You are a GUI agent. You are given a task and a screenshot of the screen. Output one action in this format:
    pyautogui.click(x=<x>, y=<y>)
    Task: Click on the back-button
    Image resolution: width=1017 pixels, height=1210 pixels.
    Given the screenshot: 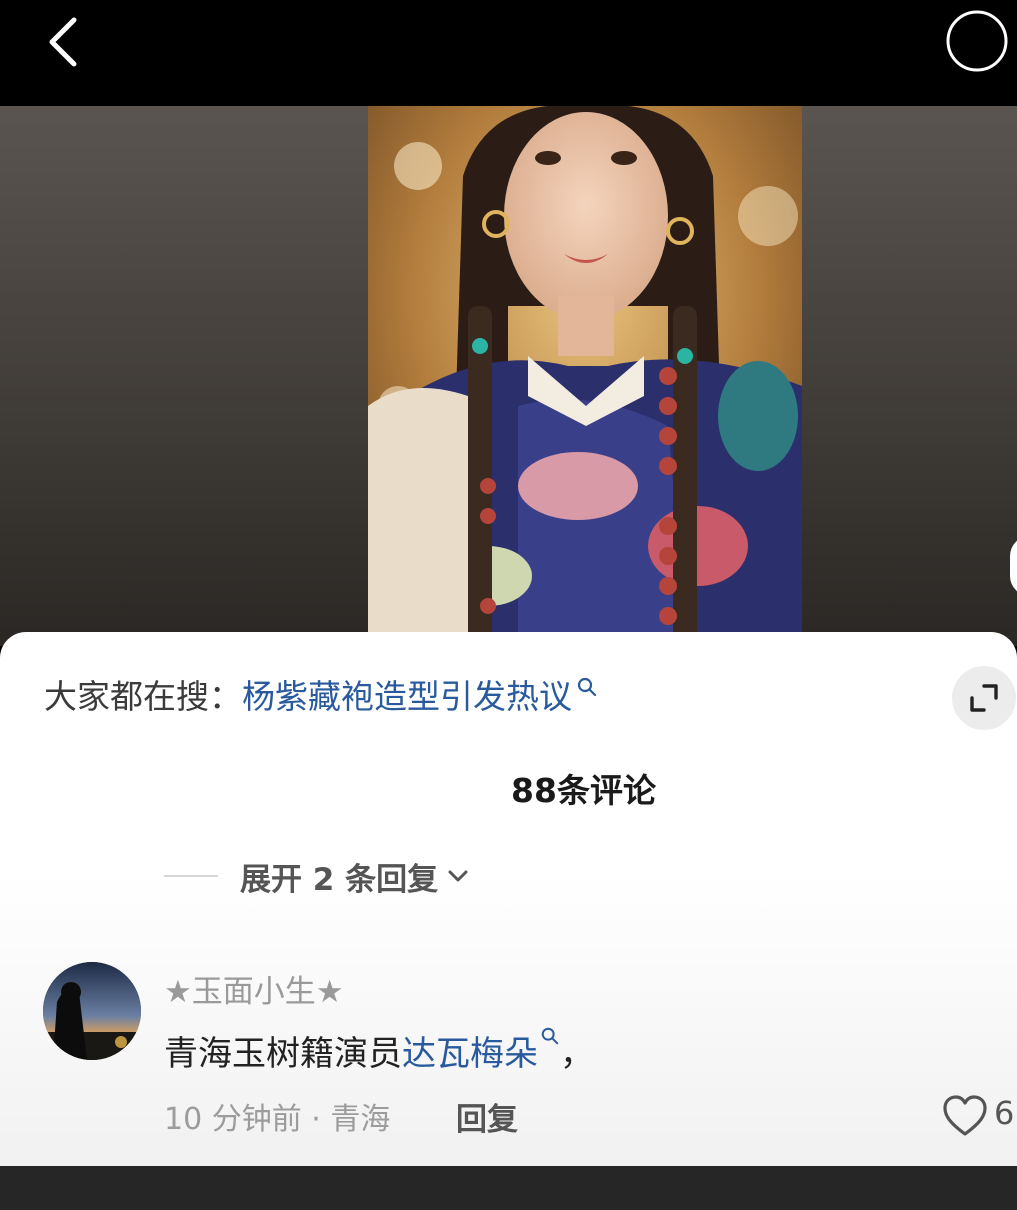 What is the action you would take?
    pyautogui.click(x=66, y=42)
    